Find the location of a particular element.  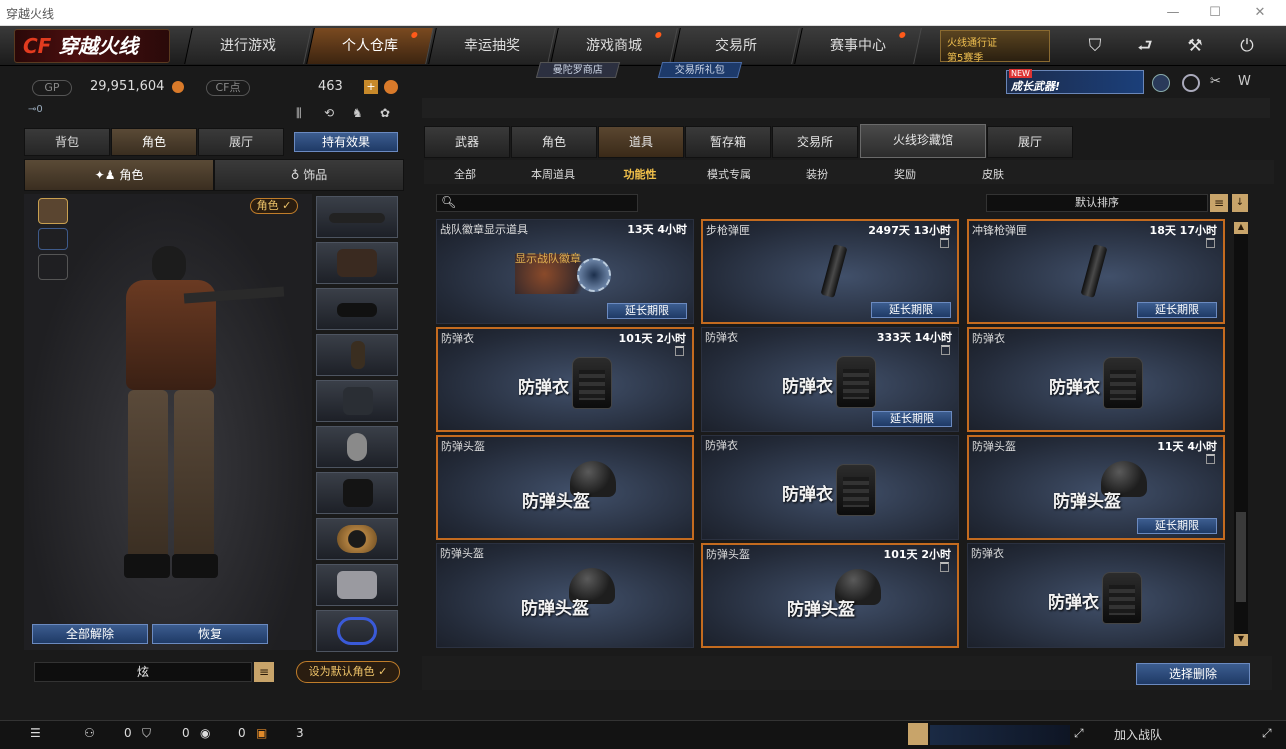

menu-icon: ≡ is located at coordinates (264, 672).